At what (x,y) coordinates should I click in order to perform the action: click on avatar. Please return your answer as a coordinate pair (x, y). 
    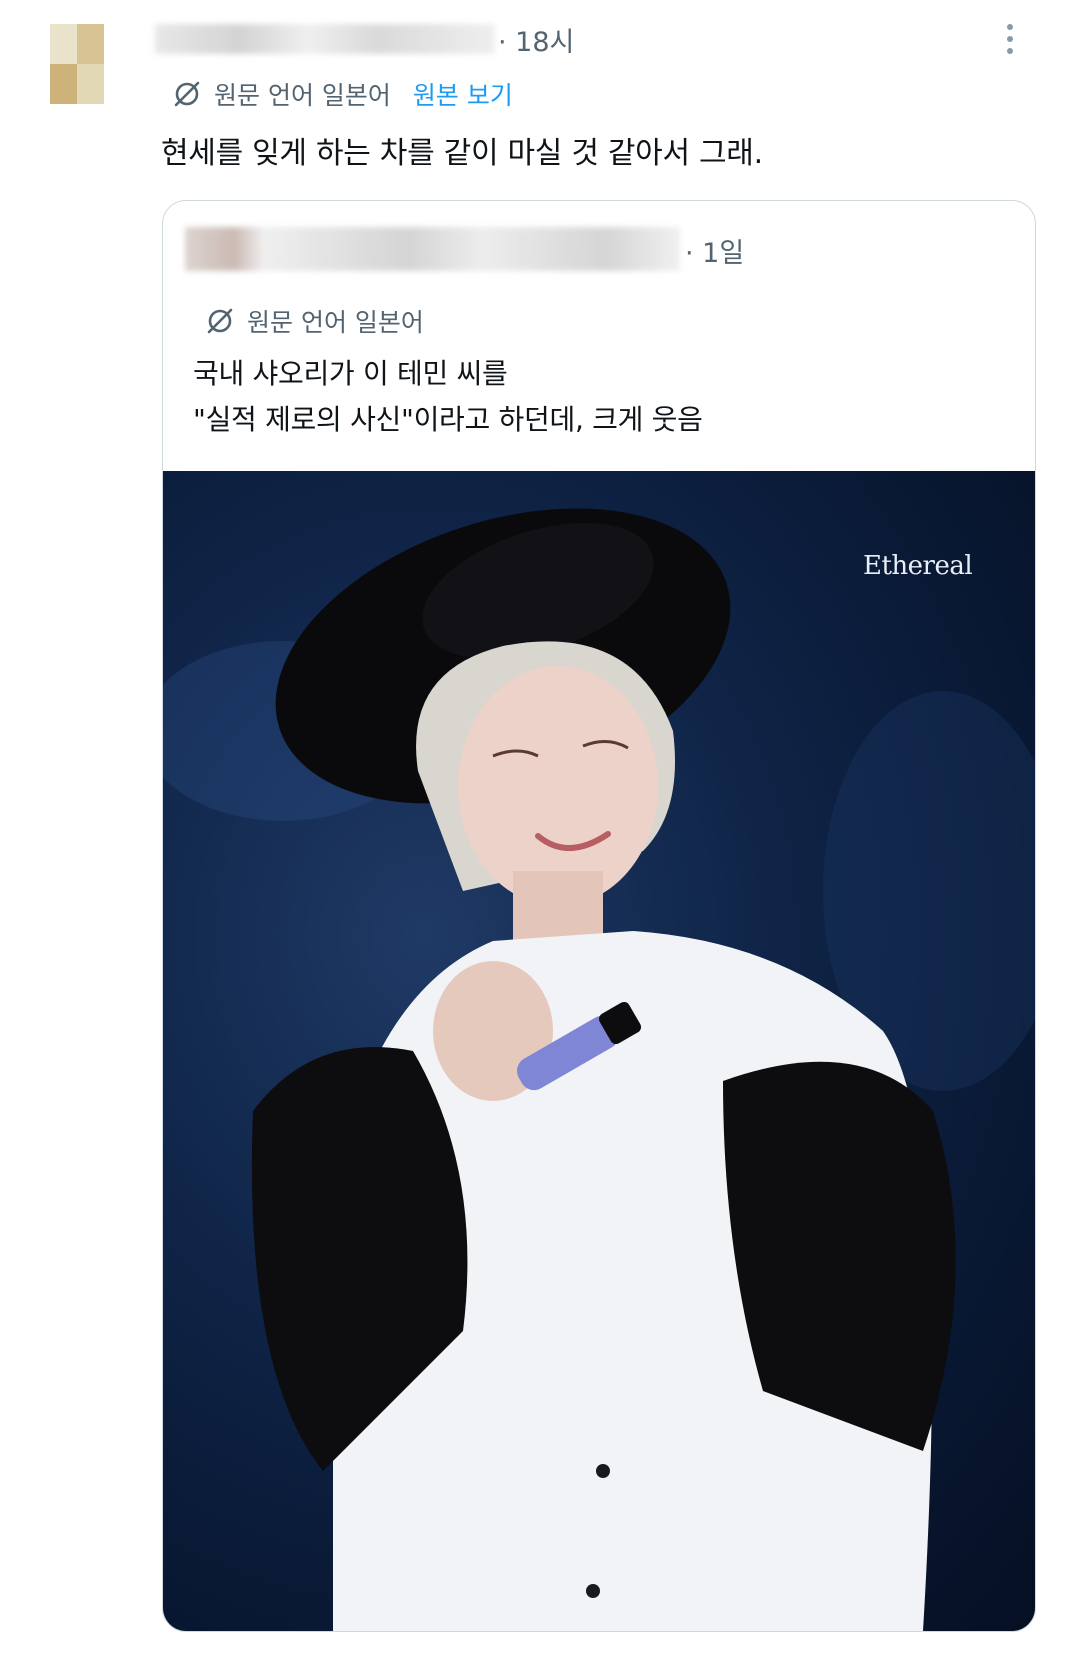
    Looking at the image, I should click on (77, 64).